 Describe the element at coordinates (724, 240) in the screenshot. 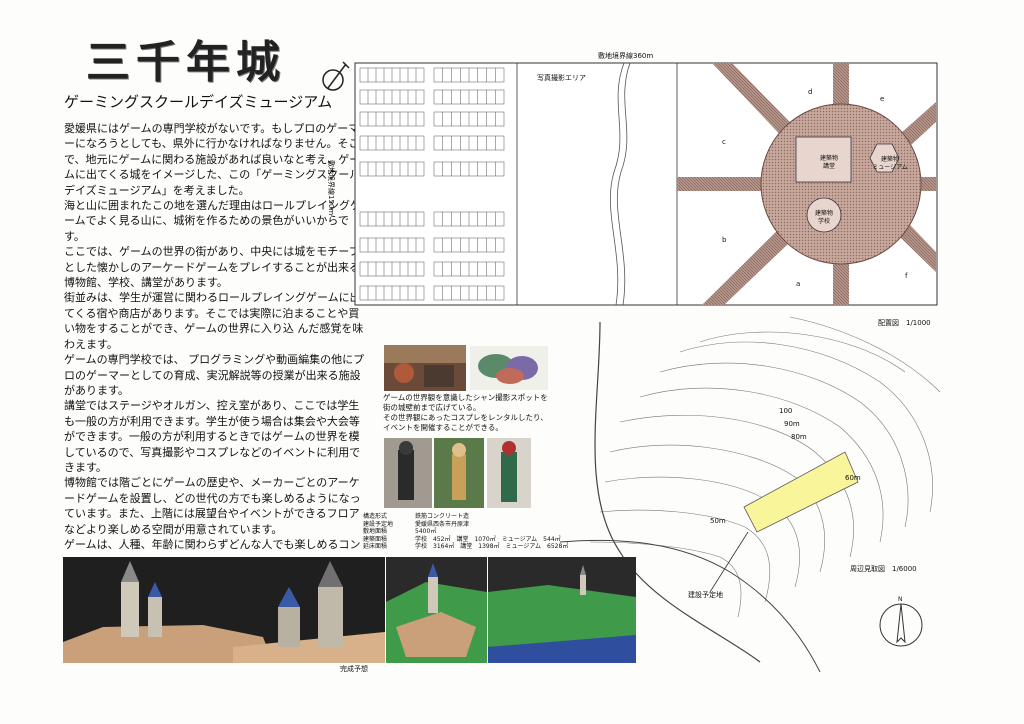

I see `zone-label: b` at that location.